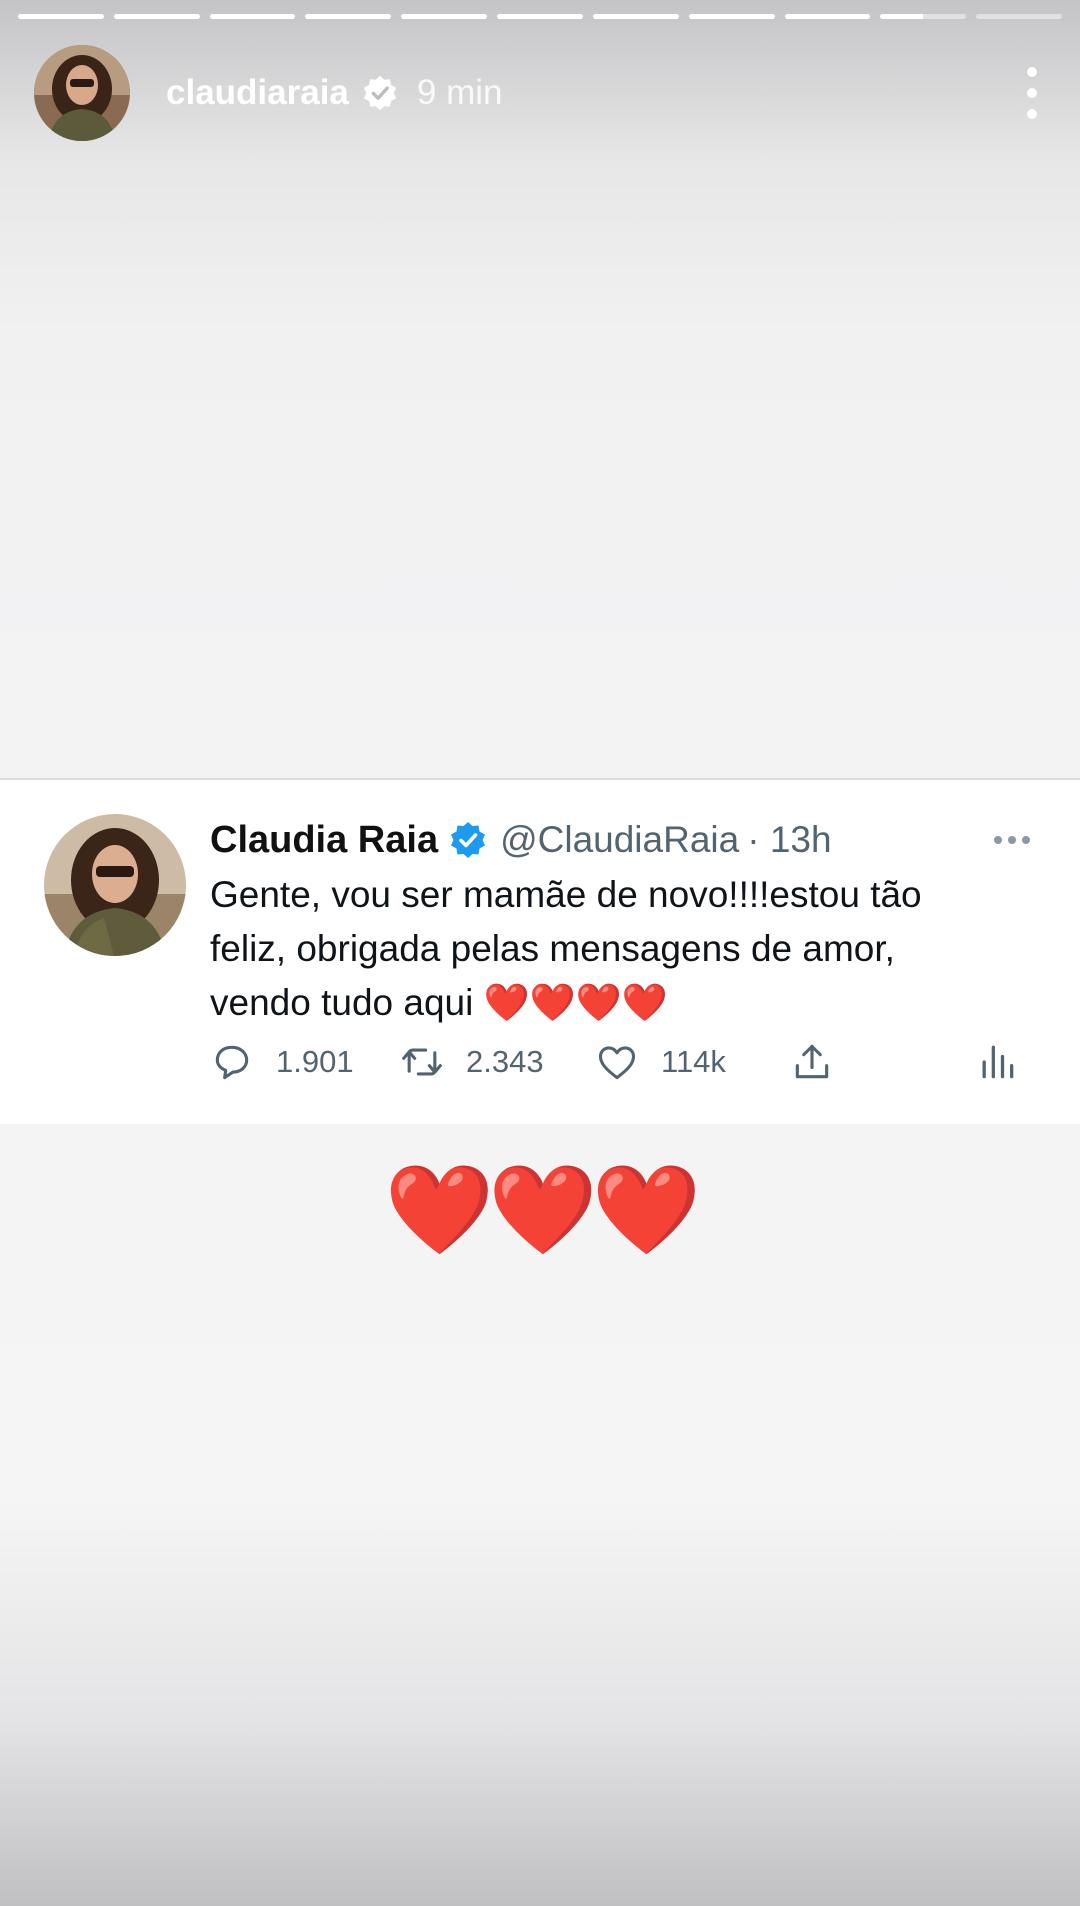 The image size is (1080, 1906). I want to click on share-button, so click(812, 1062).